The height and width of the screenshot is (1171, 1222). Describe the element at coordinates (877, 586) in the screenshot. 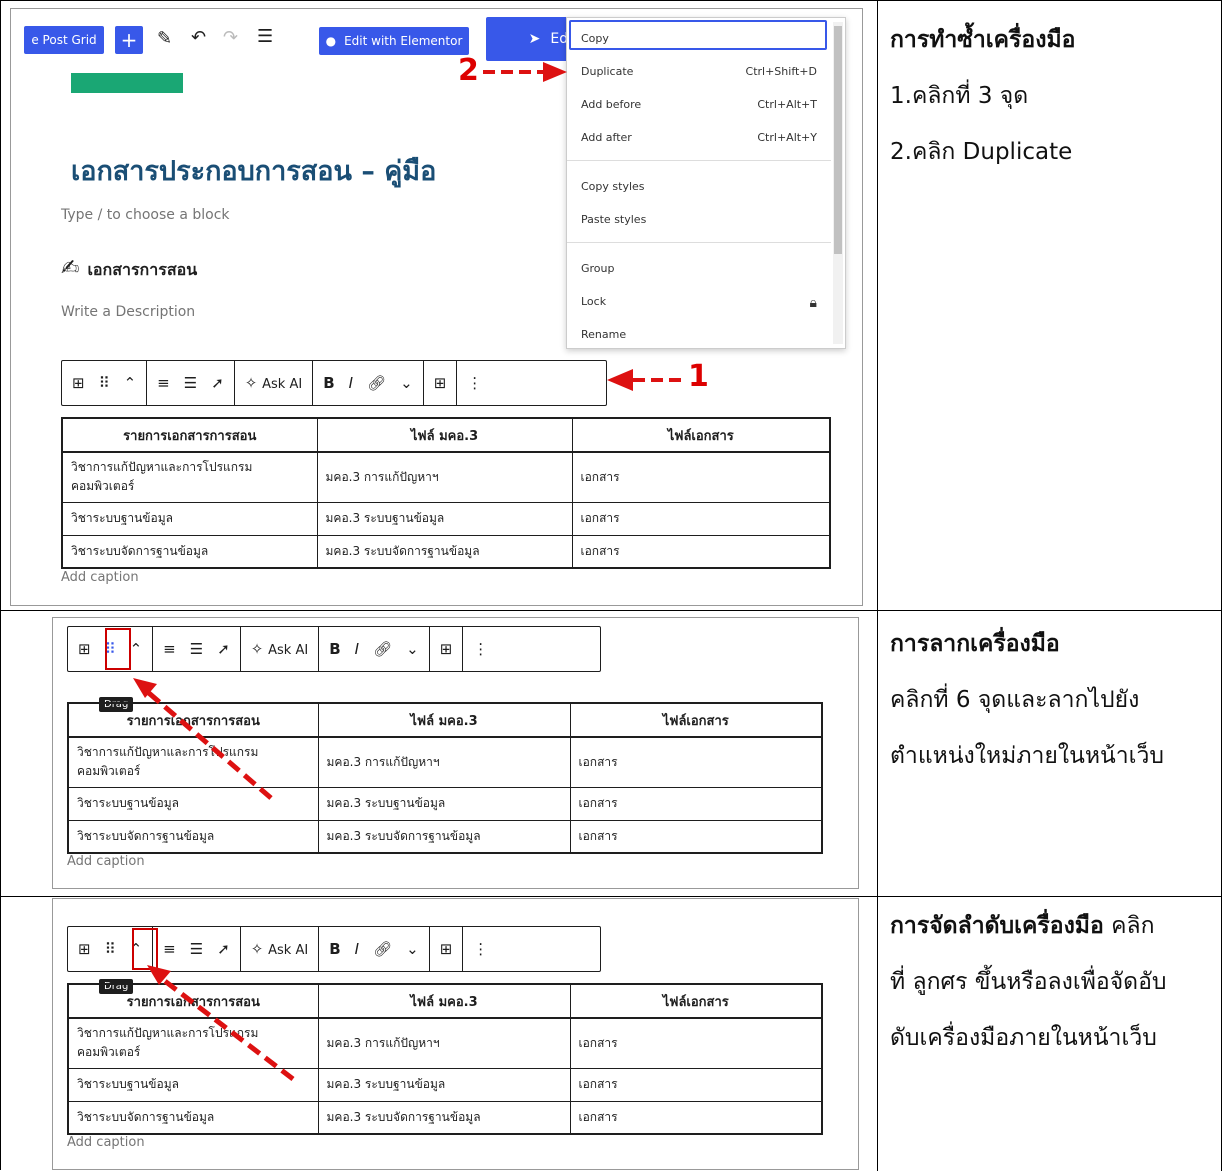

I see `column-divider` at that location.